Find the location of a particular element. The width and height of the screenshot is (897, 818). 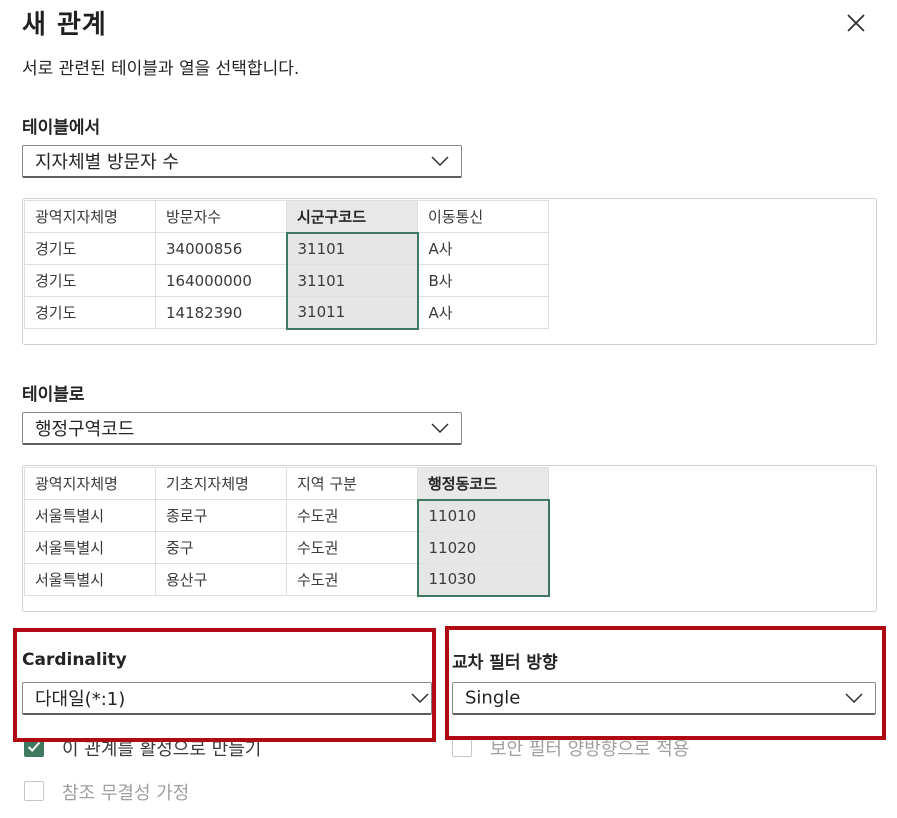

column-header-selected: 행정동코드 is located at coordinates (483, 483).